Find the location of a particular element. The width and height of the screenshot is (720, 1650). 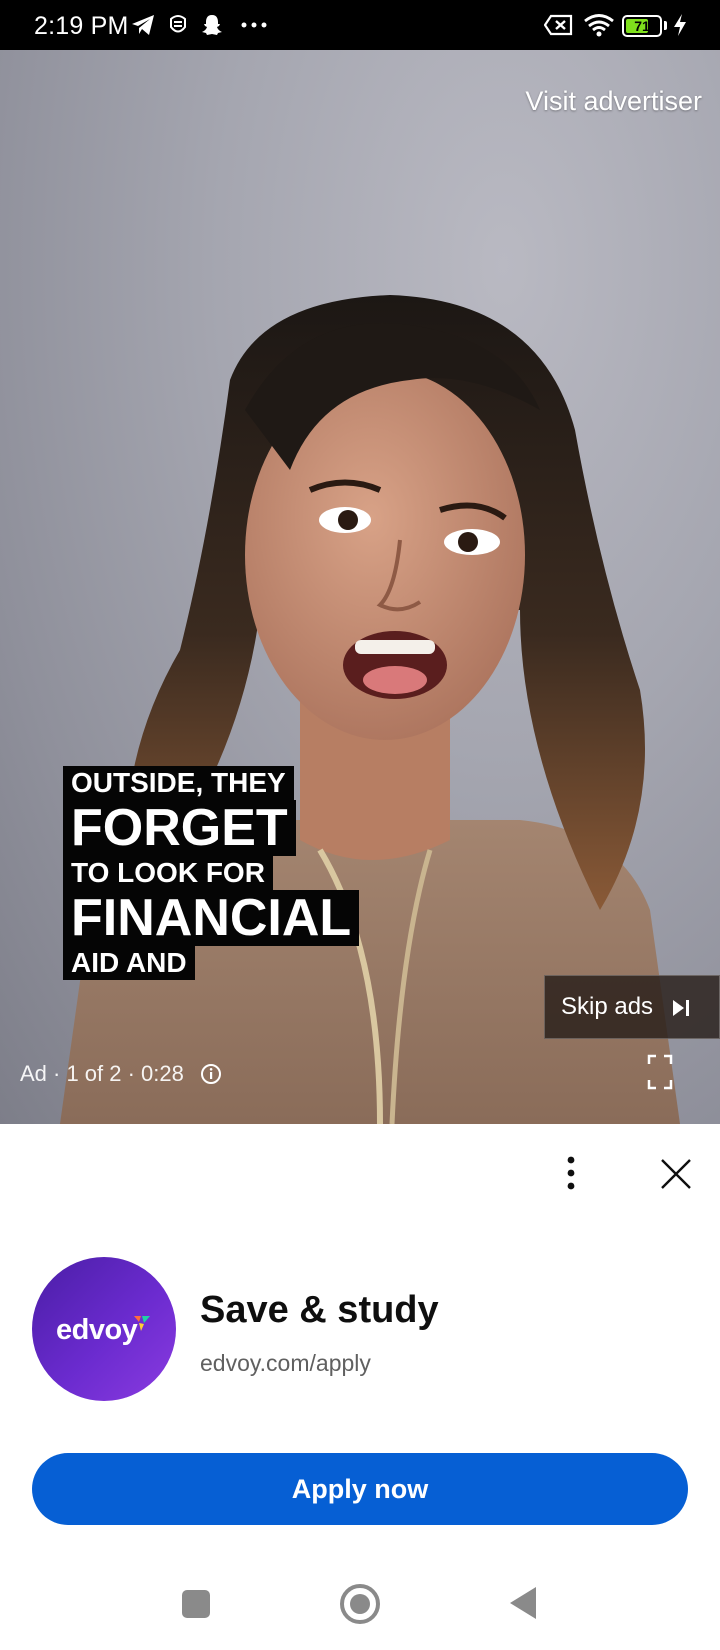

skip-ads-button: Skip ads is located at coordinates (632, 1007).